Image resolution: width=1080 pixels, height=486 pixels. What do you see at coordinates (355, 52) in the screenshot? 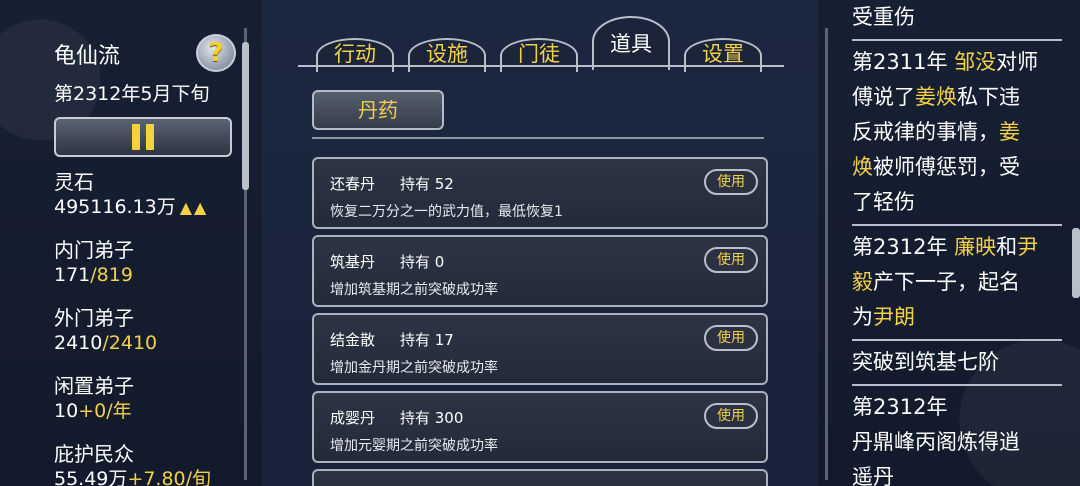
I see `tab-actions: 行动` at bounding box center [355, 52].